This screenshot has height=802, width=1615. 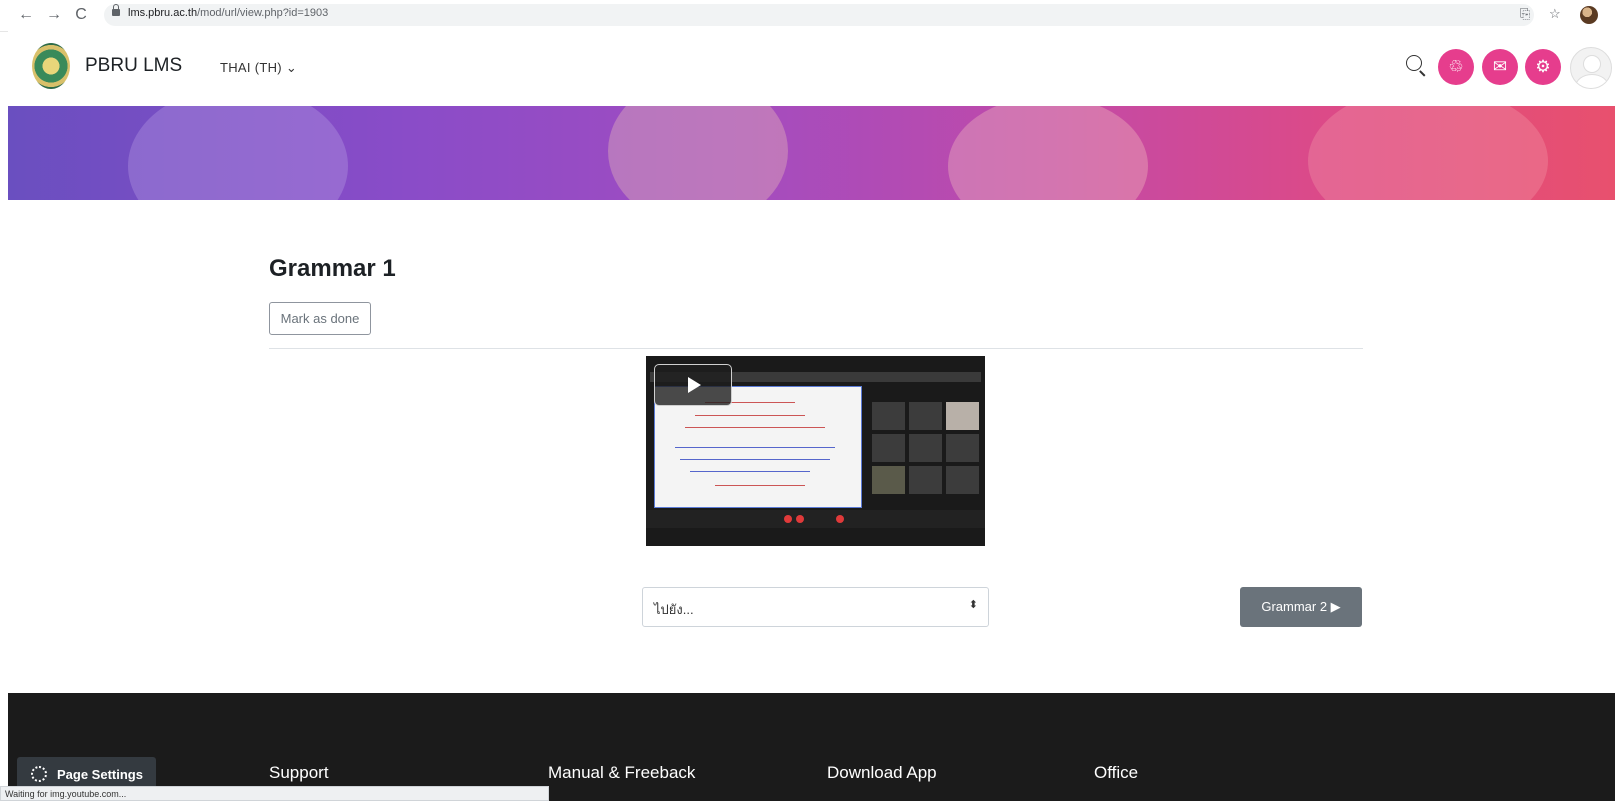 What do you see at coordinates (133, 66) in the screenshot?
I see `site-brand: PBRU LMS` at bounding box center [133, 66].